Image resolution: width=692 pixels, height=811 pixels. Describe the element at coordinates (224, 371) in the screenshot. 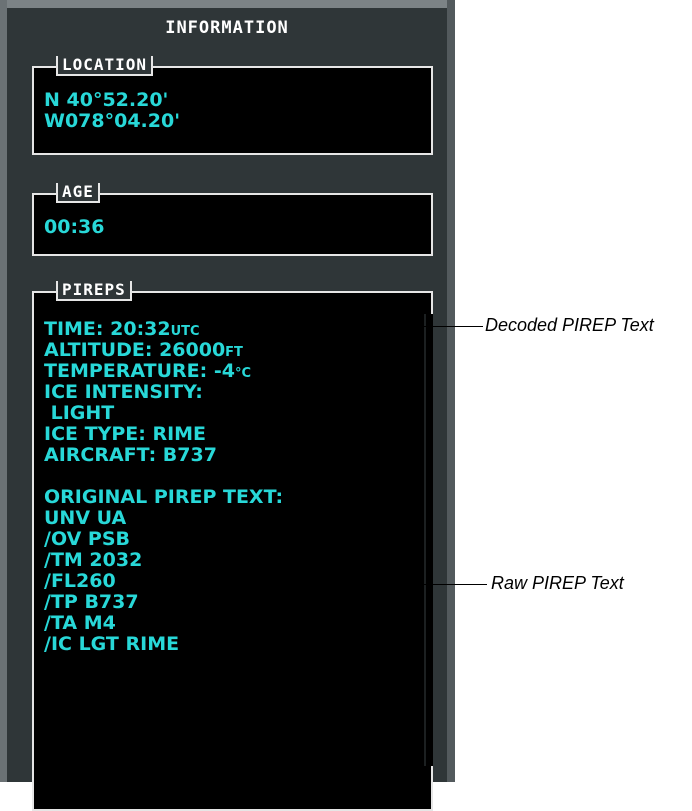

I see `pirep-temperature-value: -4` at that location.